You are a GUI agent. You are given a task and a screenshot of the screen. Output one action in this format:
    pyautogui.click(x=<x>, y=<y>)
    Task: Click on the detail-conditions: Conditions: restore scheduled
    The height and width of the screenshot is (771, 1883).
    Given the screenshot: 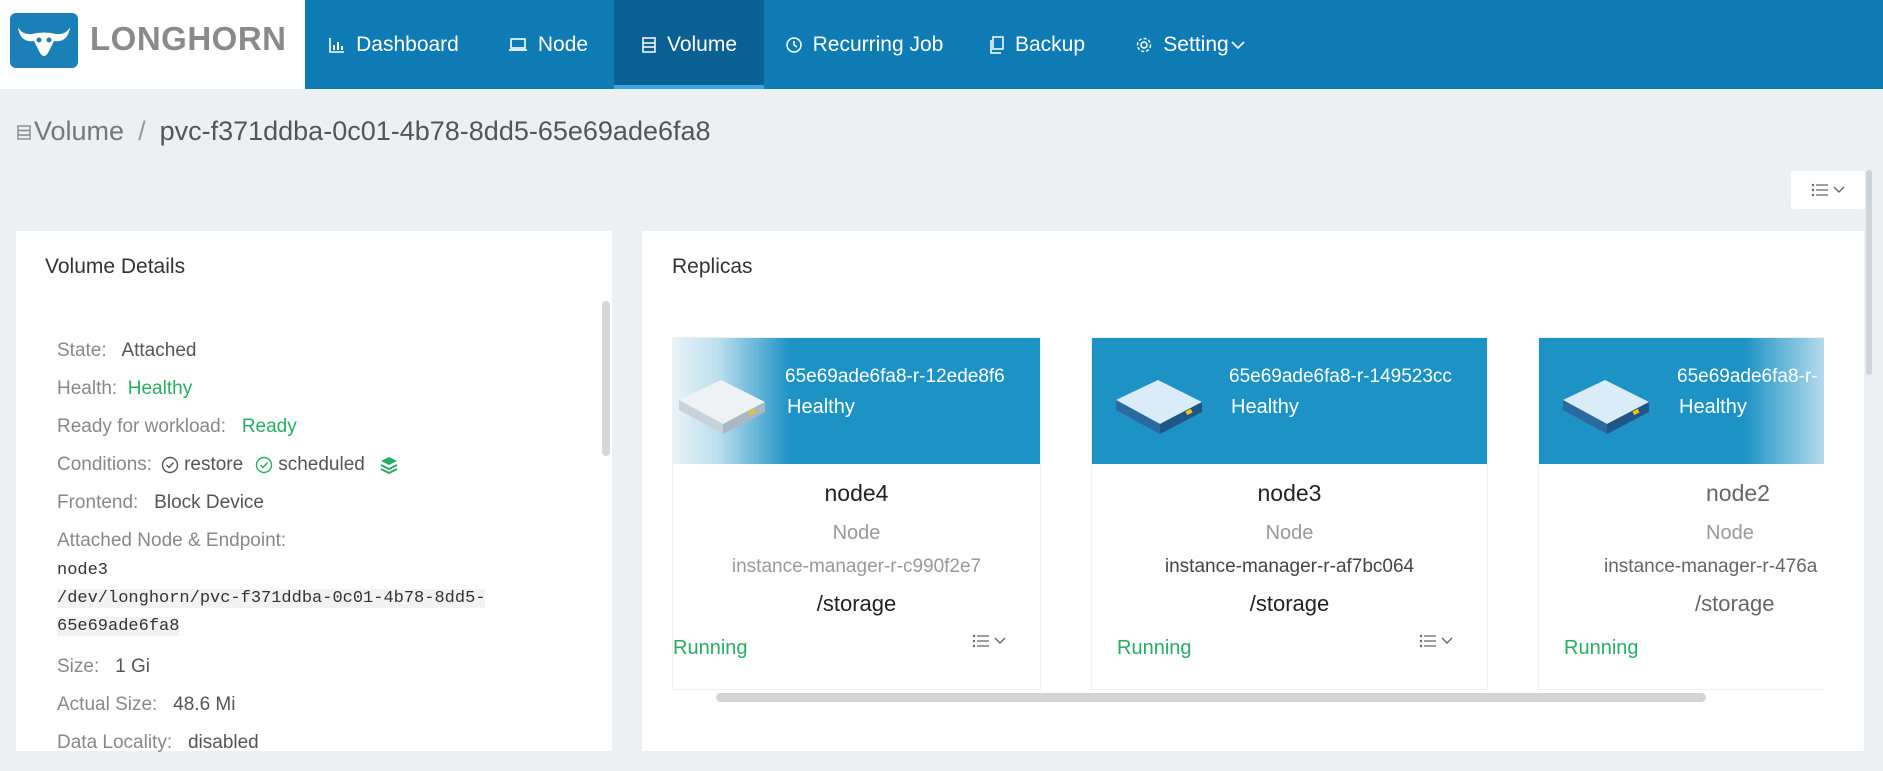 What is the action you would take?
    pyautogui.click(x=228, y=465)
    